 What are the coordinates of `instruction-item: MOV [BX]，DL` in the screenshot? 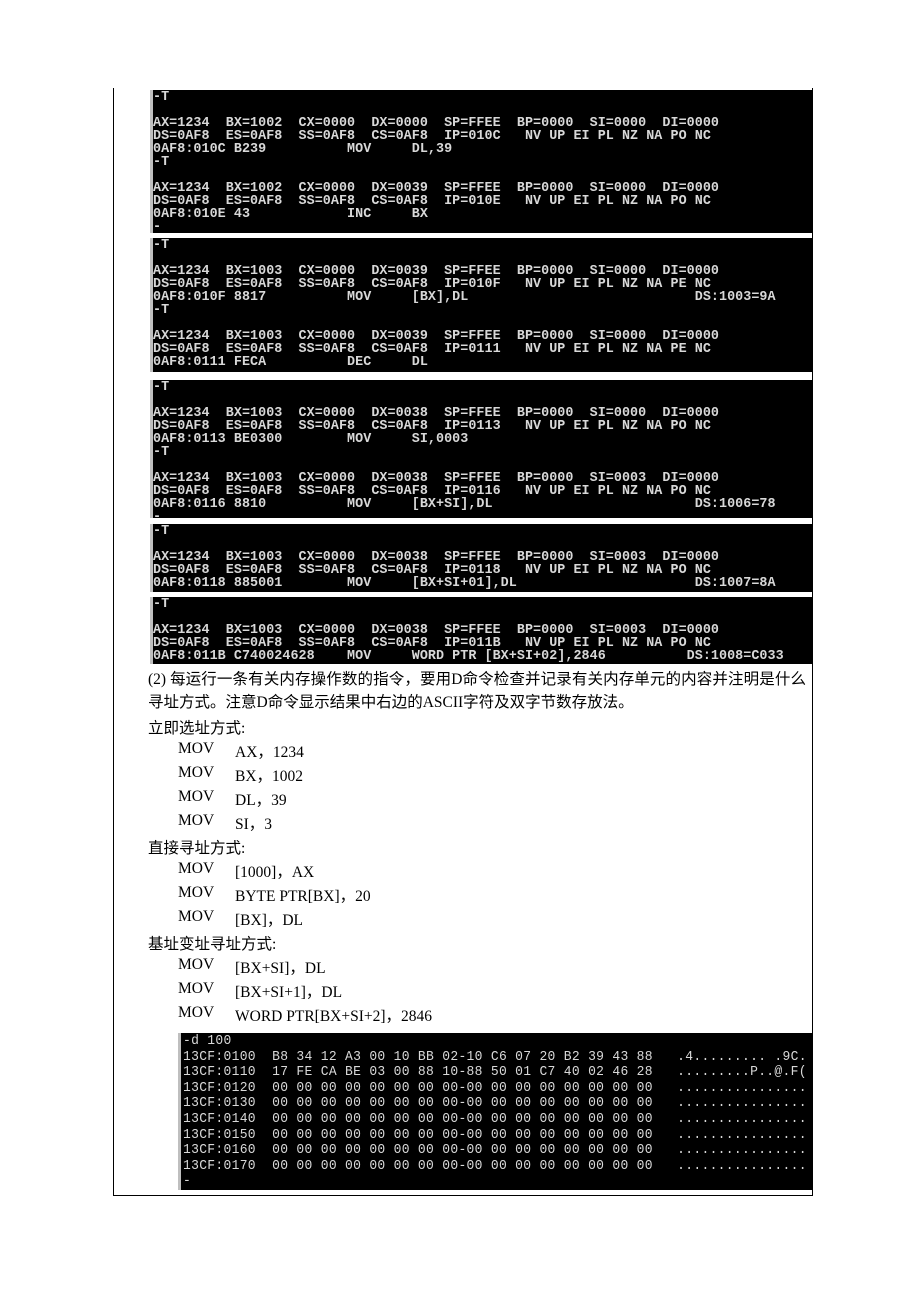 It's located at (240, 918).